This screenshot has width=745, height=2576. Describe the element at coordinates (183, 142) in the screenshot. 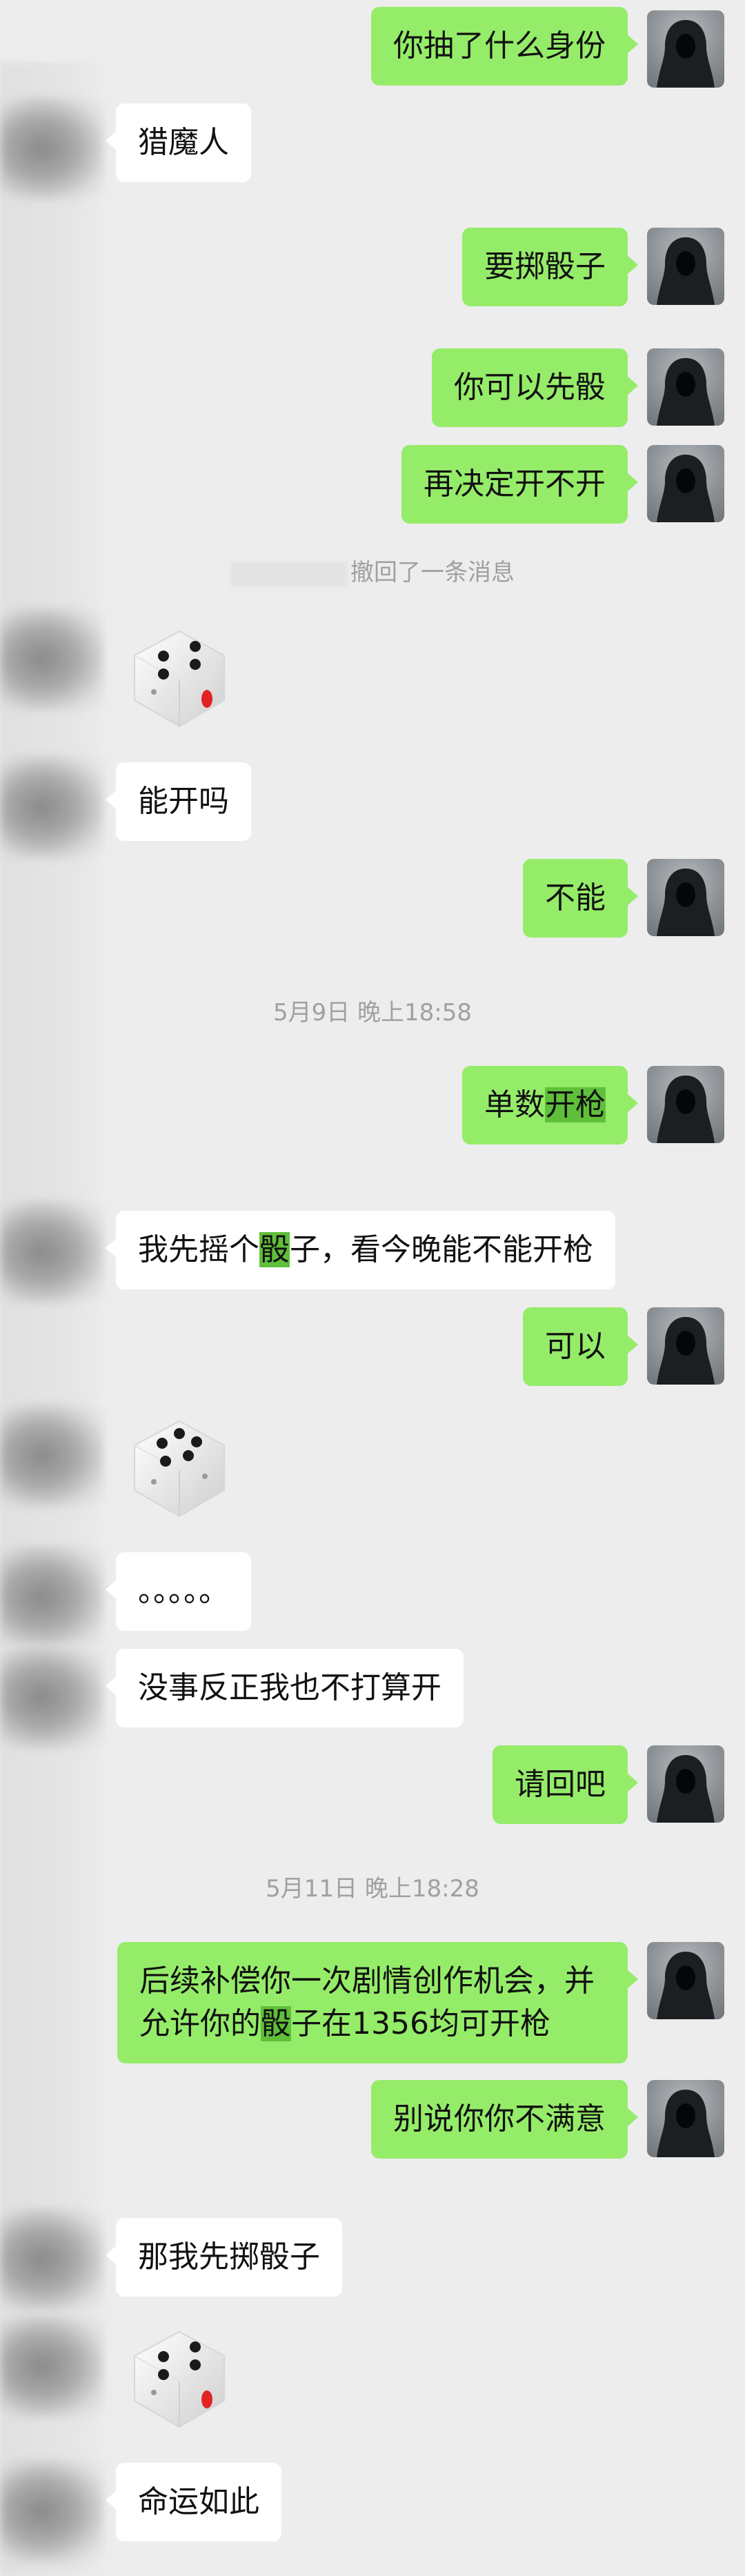

I see `message-text: 猎魔人` at that location.